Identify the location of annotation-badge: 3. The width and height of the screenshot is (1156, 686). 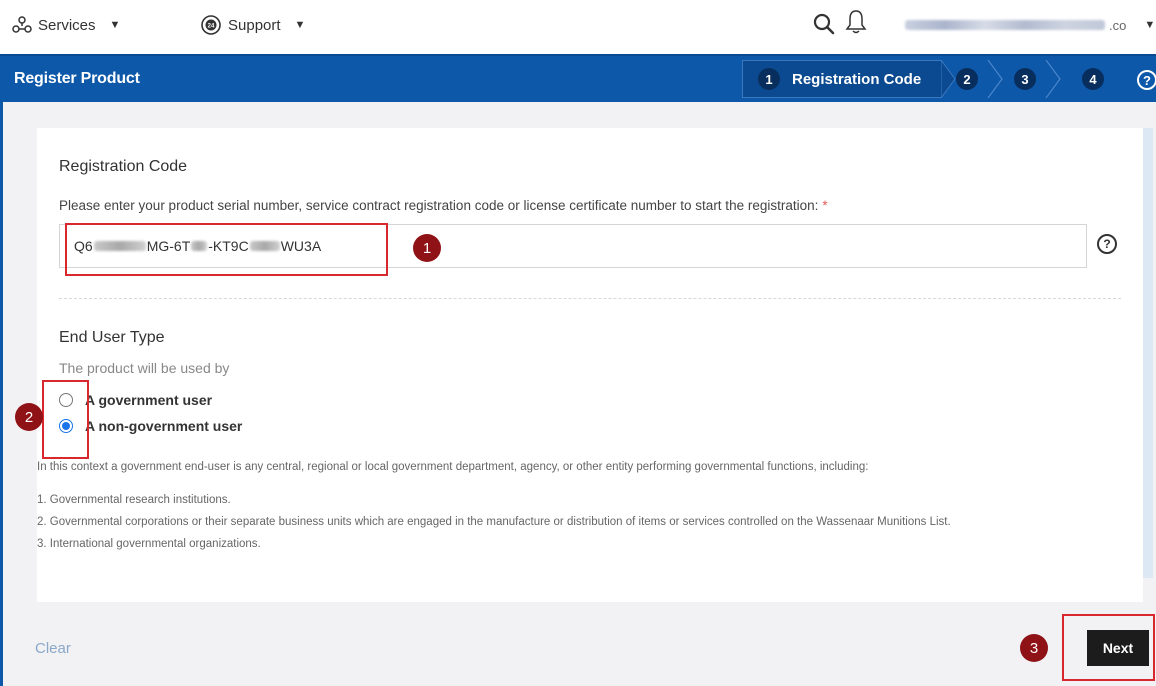
(1034, 648).